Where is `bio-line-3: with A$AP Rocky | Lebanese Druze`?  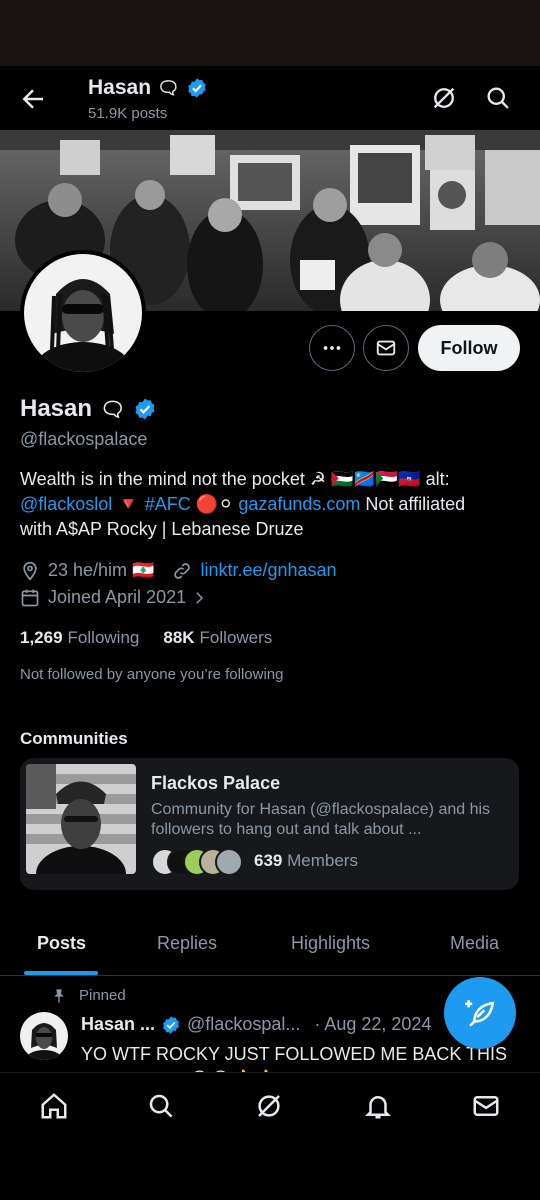 bio-line-3: with A$AP Rocky | Lebanese Druze is located at coordinates (162, 529).